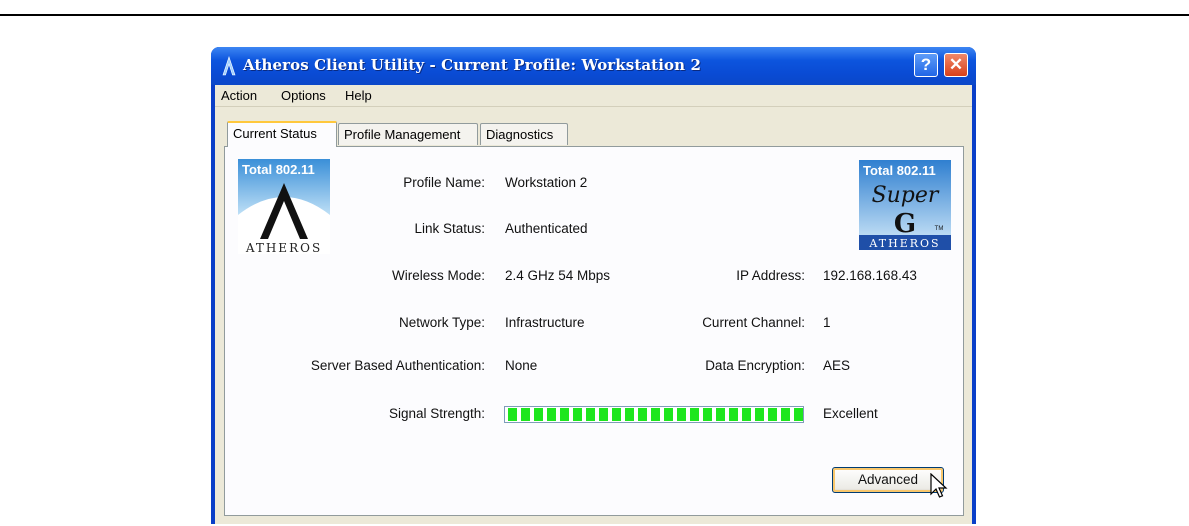 The width and height of the screenshot is (1189, 526). What do you see at coordinates (899, 170) in the screenshot?
I see `right-logo-brand: Total 802.11` at bounding box center [899, 170].